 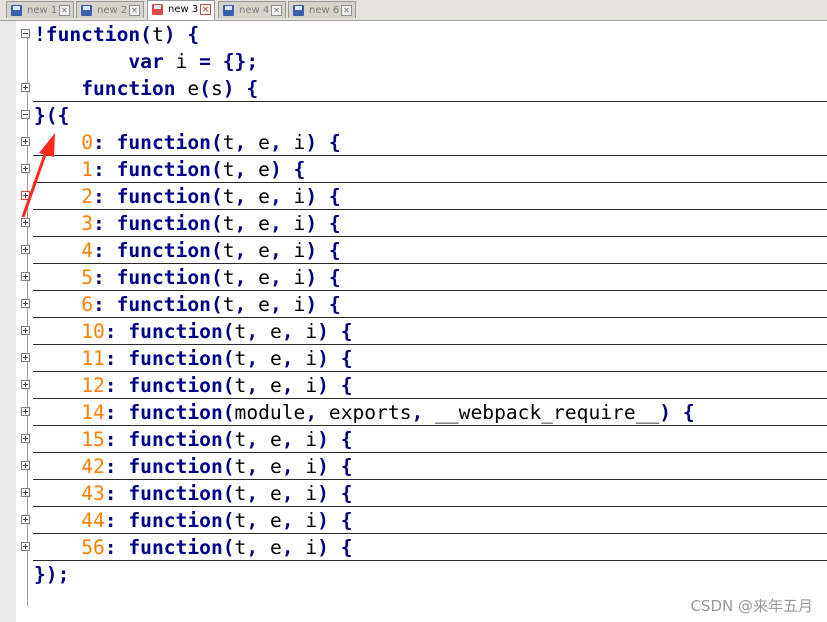 I want to click on code-line: });, so click(x=413, y=574).